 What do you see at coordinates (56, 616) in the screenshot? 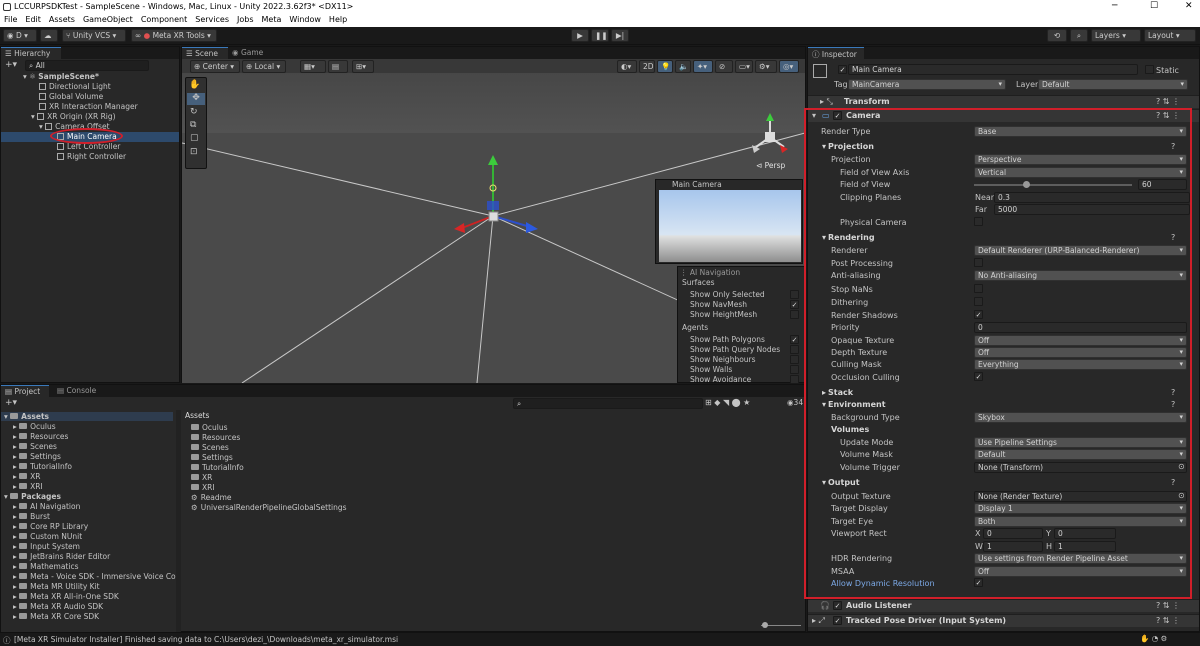
I see `tree-item: ▸ Meta XR Core SDK` at bounding box center [56, 616].